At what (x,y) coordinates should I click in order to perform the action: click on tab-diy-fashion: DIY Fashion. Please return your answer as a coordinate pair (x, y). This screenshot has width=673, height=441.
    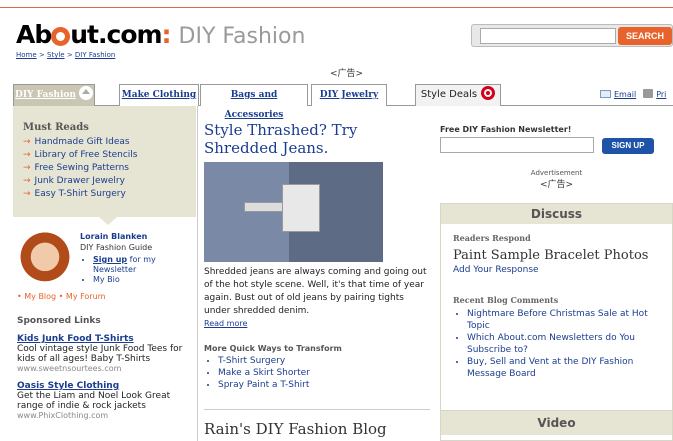
    Looking at the image, I should click on (54, 95).